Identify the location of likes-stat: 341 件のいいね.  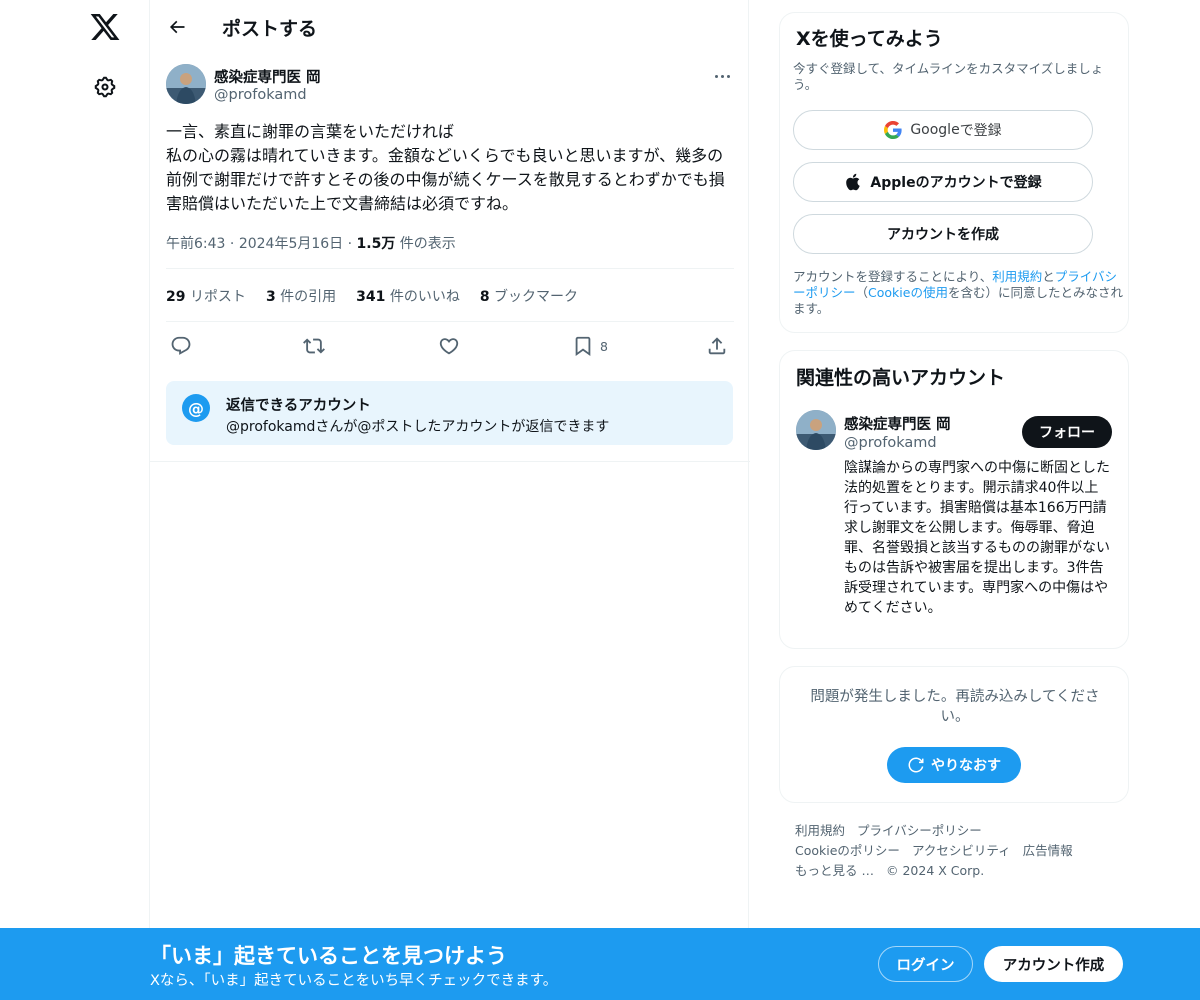
(408, 296).